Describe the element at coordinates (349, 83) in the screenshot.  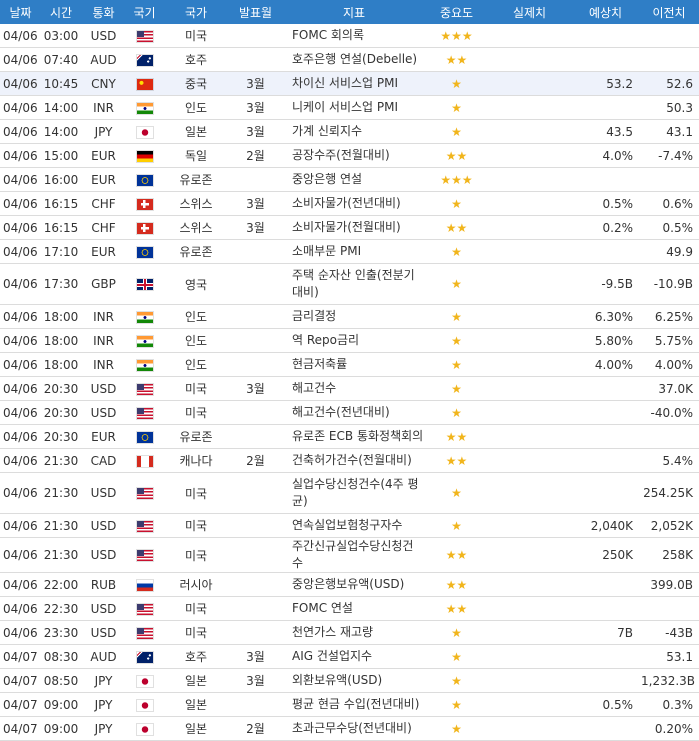
I see `table-row: 04/06 10:45 CNY 중국 3월 차이신 서비스업 PMI ★ 53.2 52.6` at that location.